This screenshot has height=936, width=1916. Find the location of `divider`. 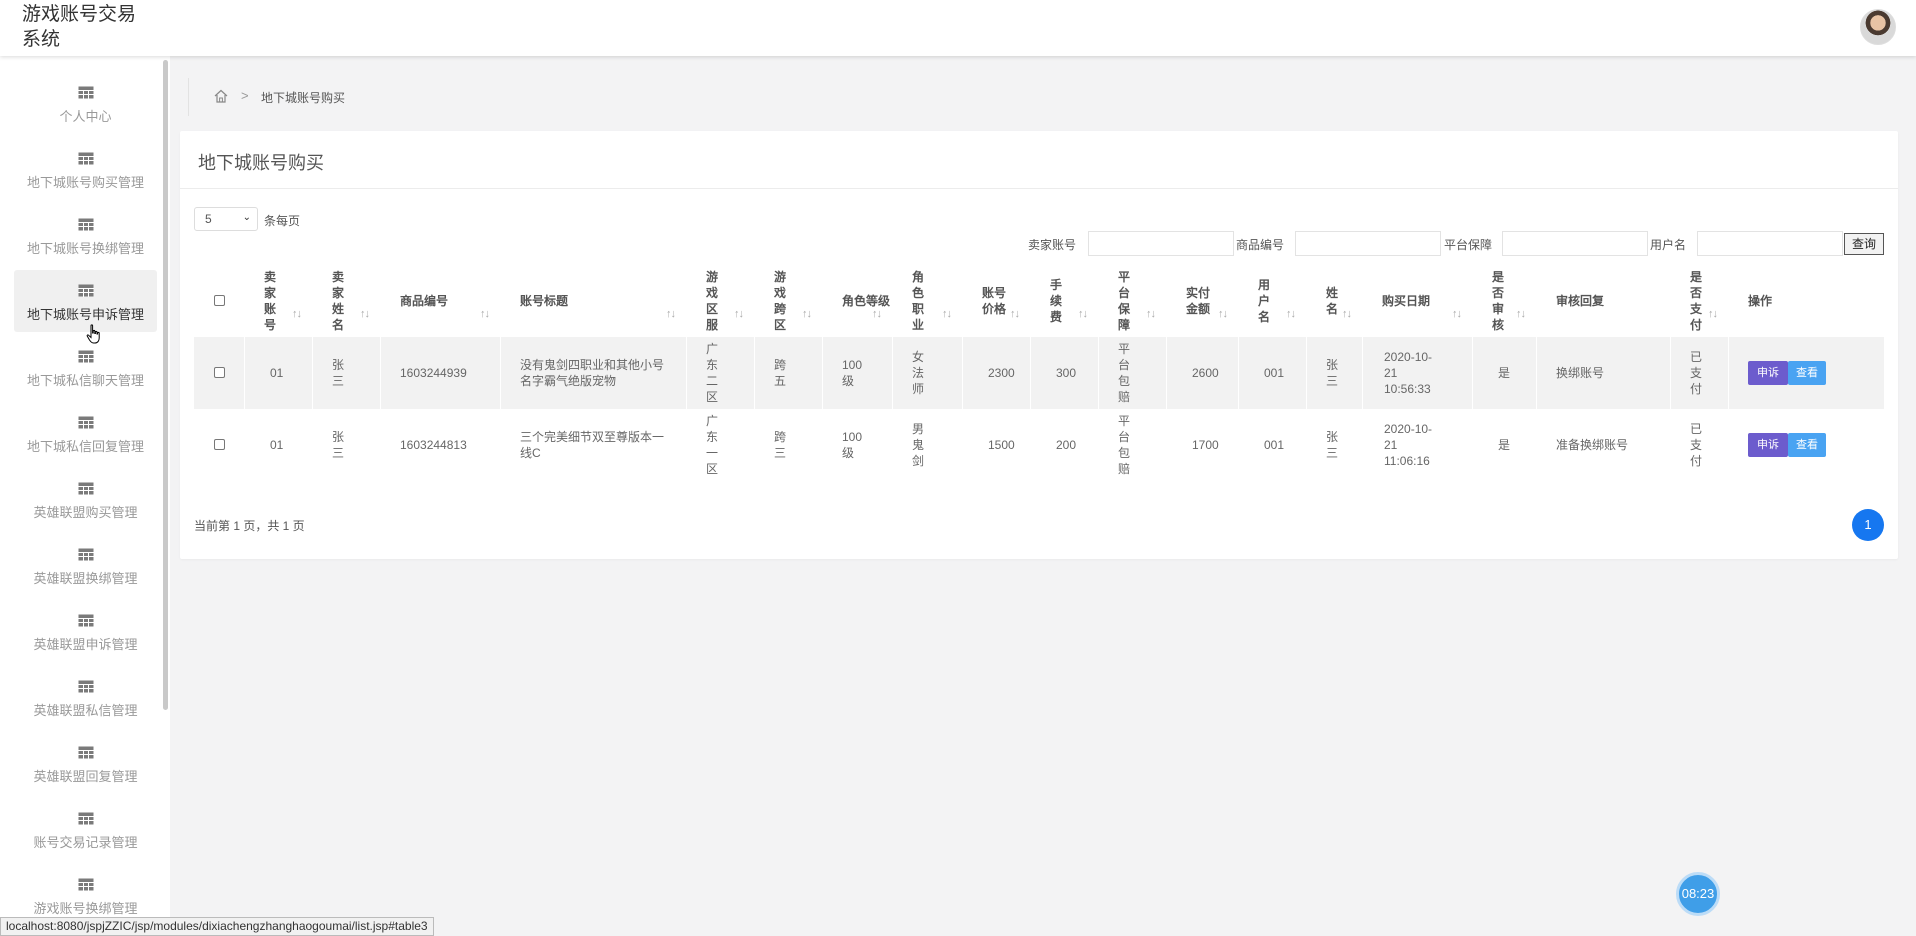

divider is located at coordinates (1039, 188).